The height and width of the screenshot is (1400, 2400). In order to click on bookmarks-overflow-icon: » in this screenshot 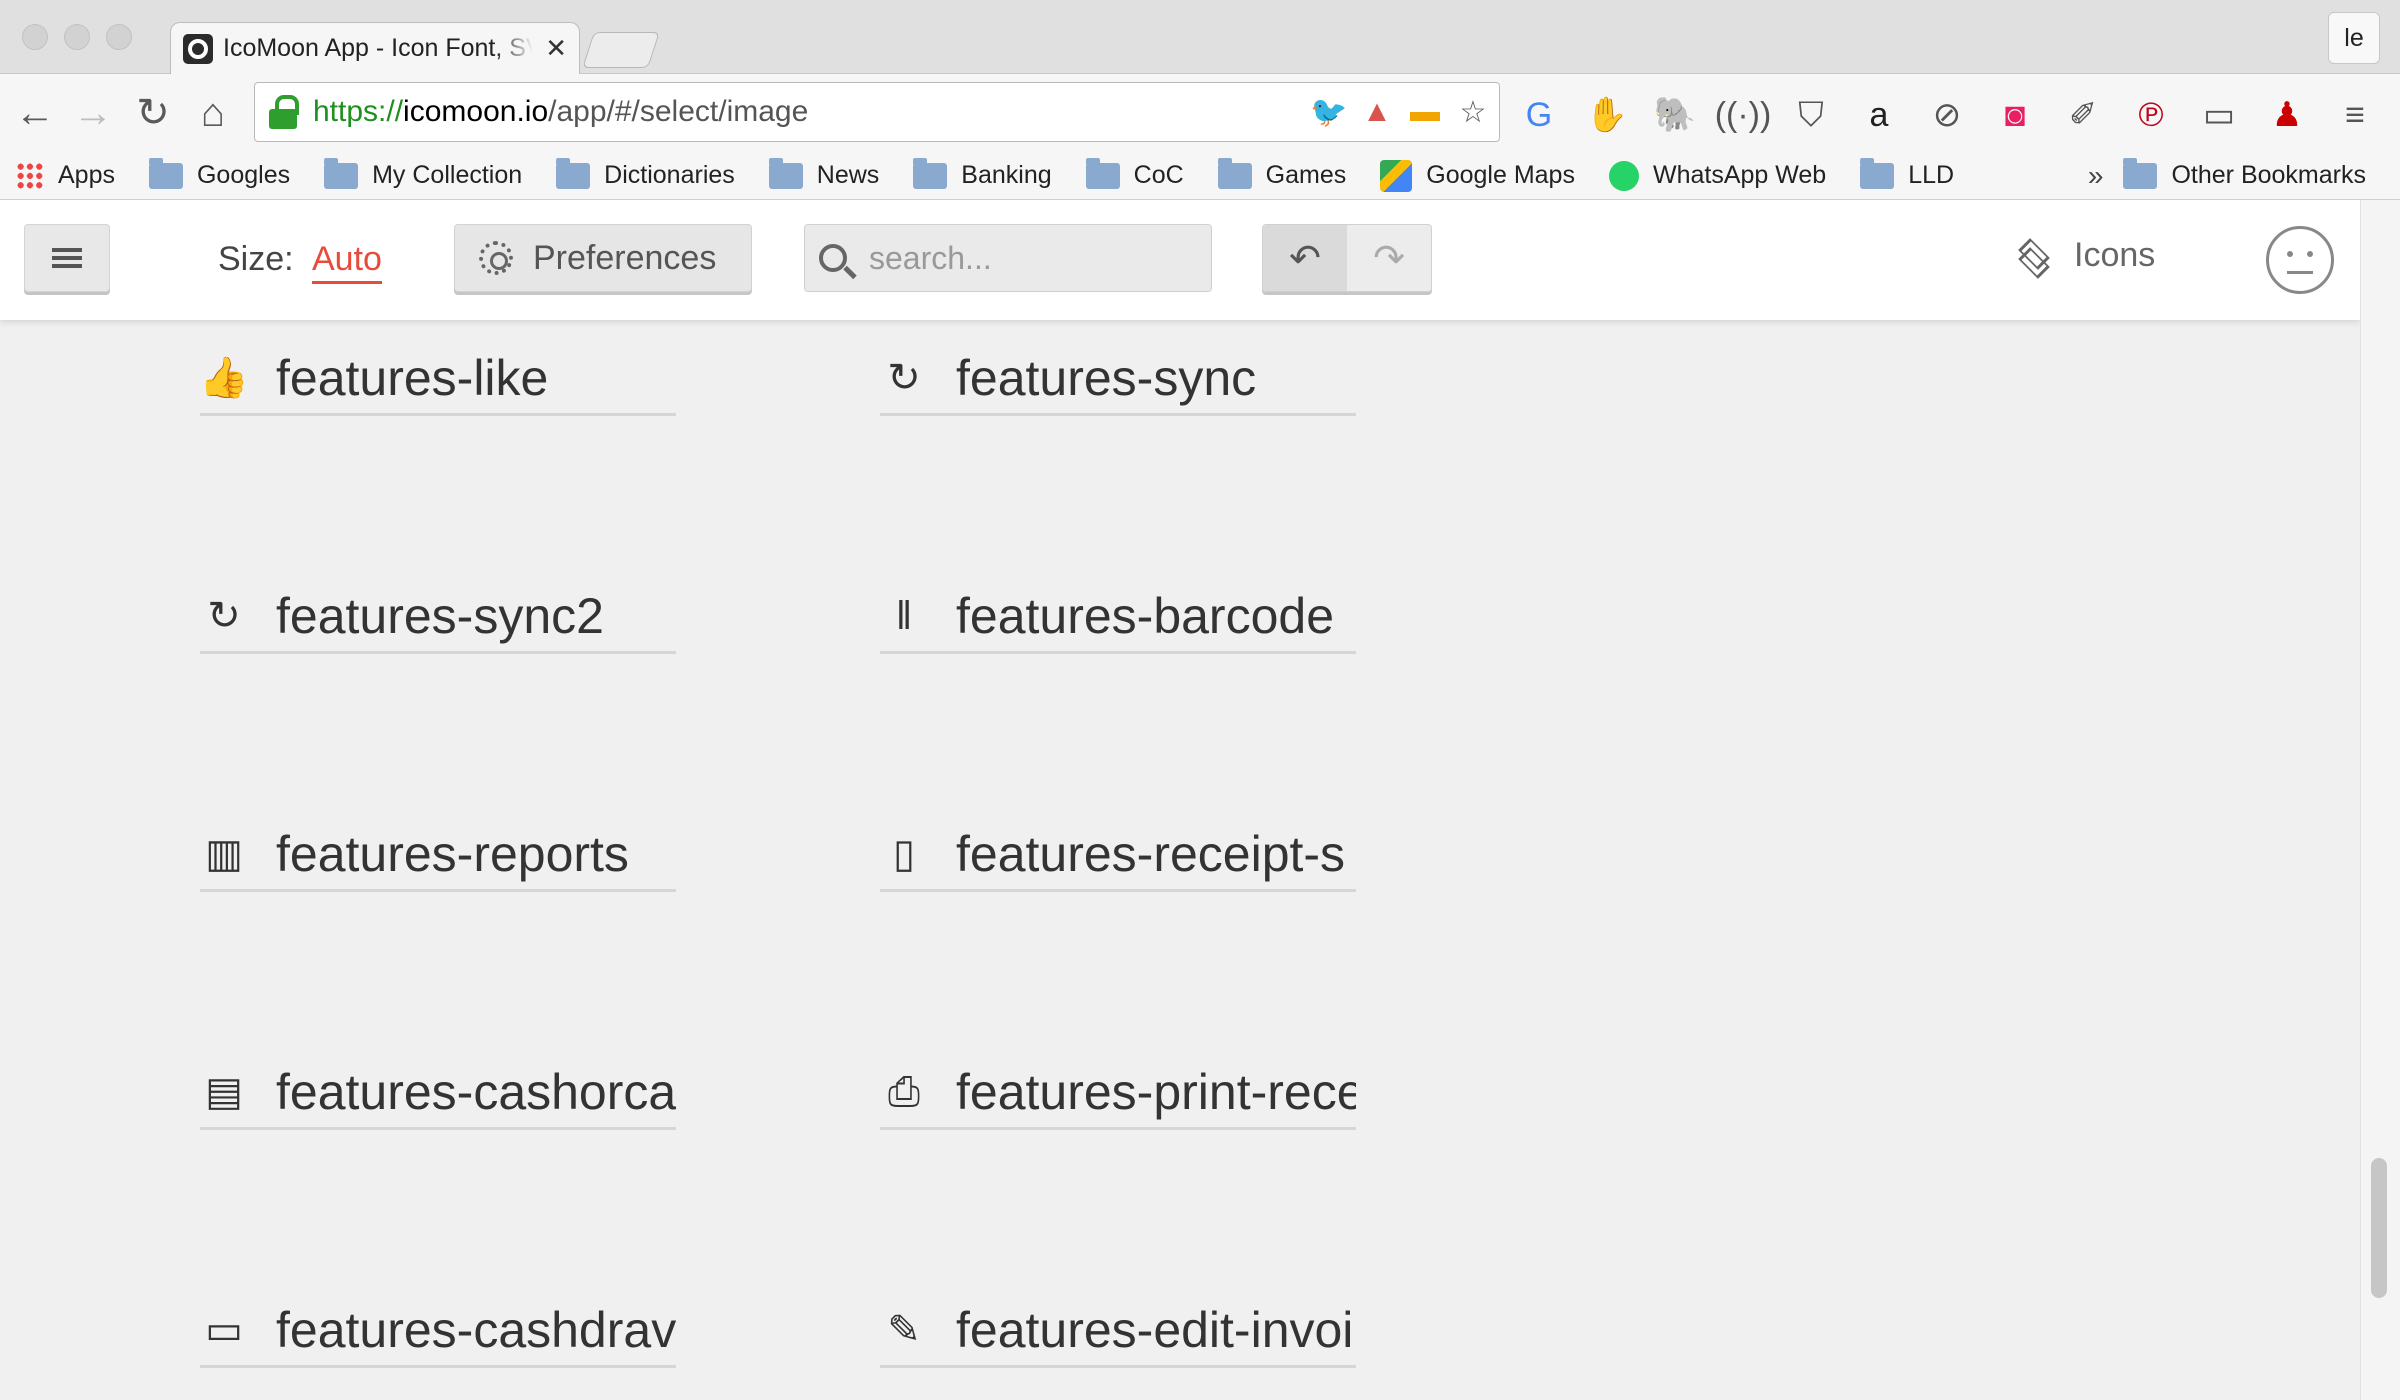, I will do `click(2096, 176)`.